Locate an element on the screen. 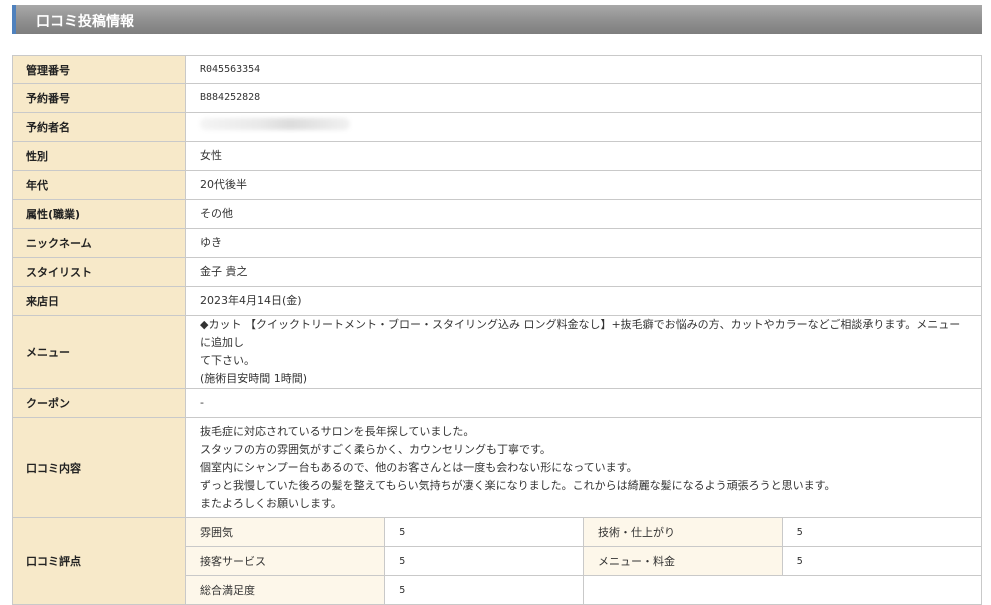 Image resolution: width=991 pixels, height=605 pixels. rating-value-menu-price: 5 is located at coordinates (881, 561).